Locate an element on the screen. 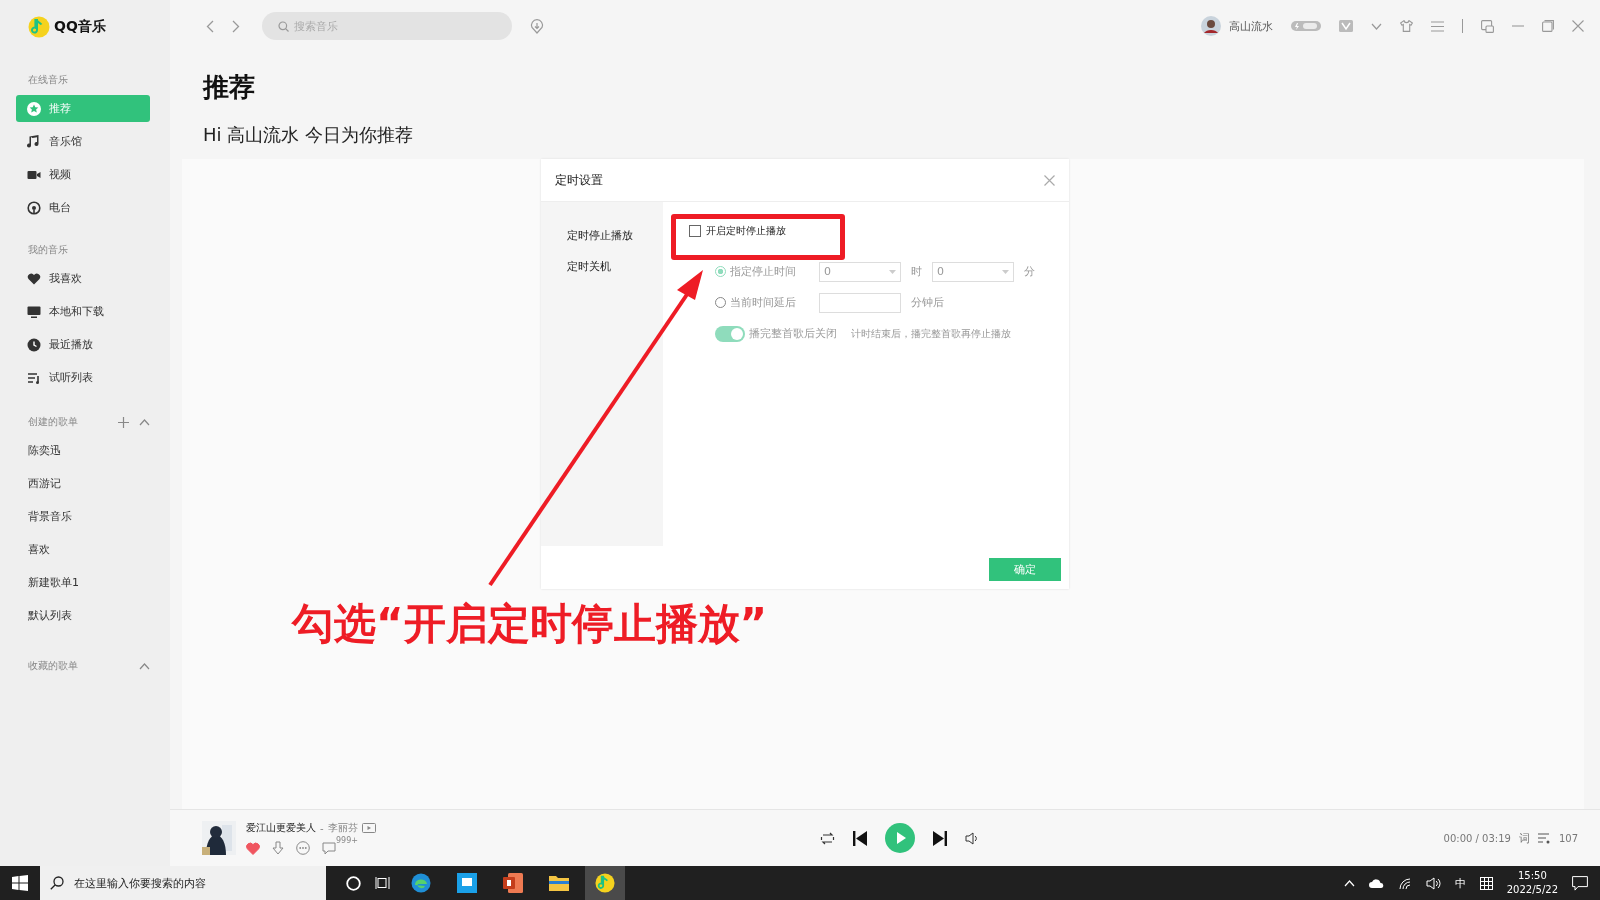  taskbar-search-field: 在这里输入你要搜索的内容 is located at coordinates (183, 883).